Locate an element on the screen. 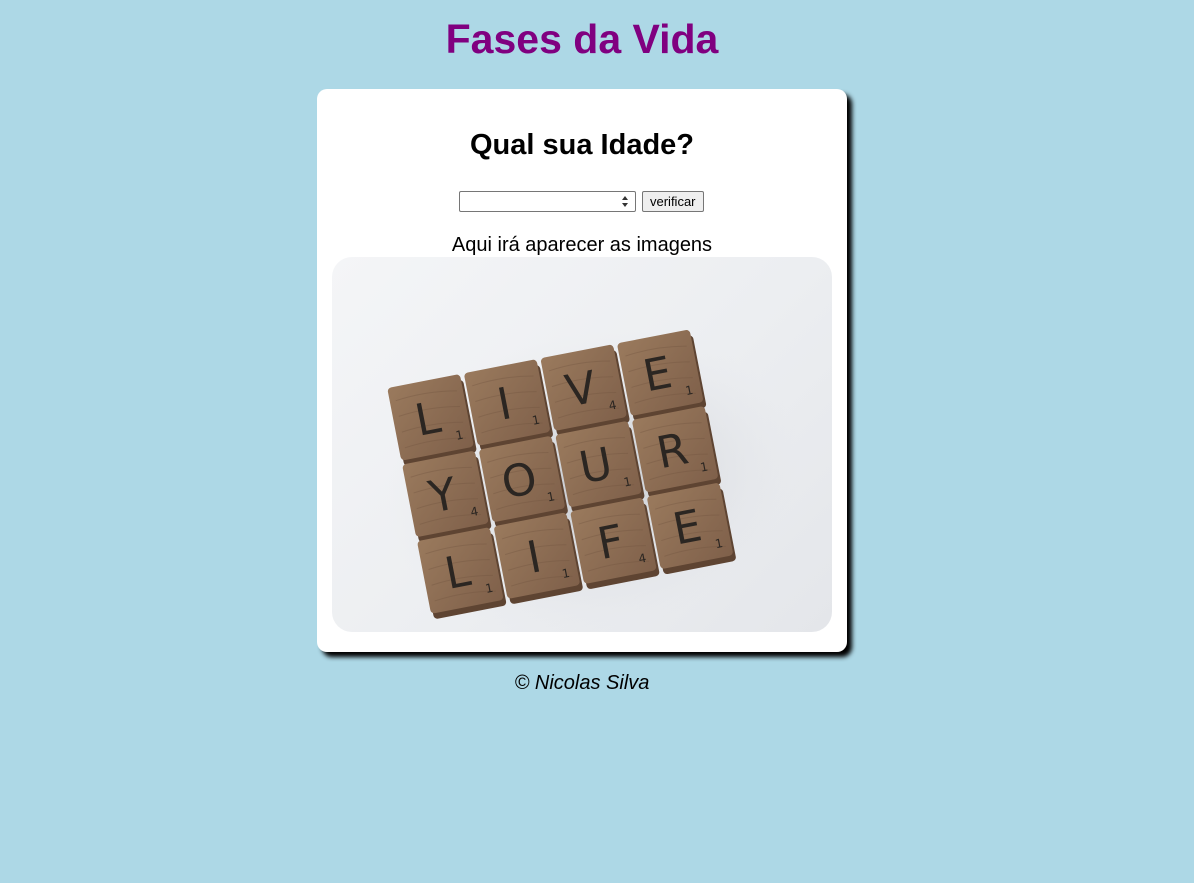  page-title: Fases da Vida is located at coordinates (582, 39).